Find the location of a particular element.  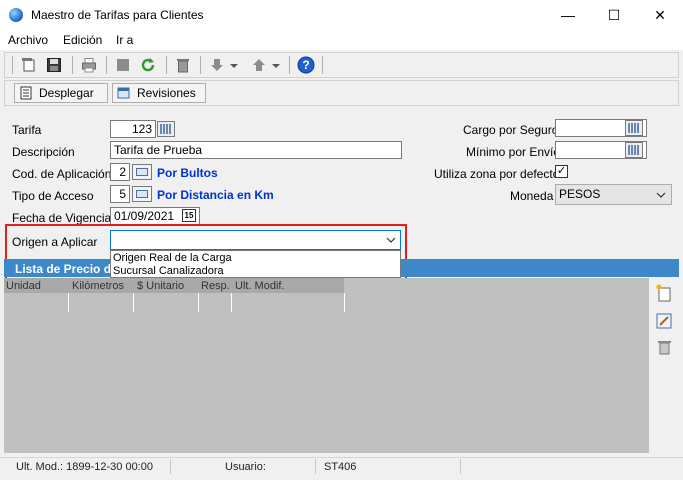

desplegar-button: Desplegar is located at coordinates (61, 93).